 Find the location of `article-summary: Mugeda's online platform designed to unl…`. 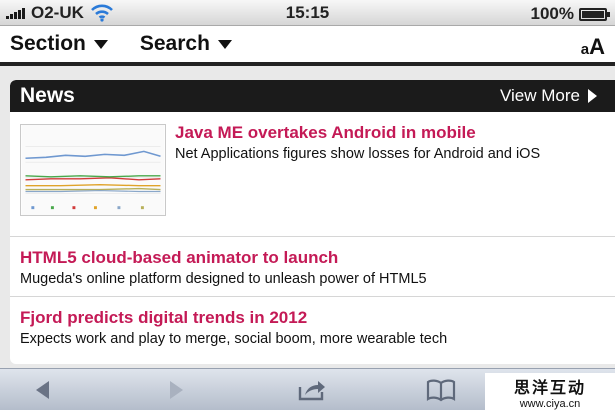

article-summary: Mugeda's online platform designed to unl… is located at coordinates (223, 279).